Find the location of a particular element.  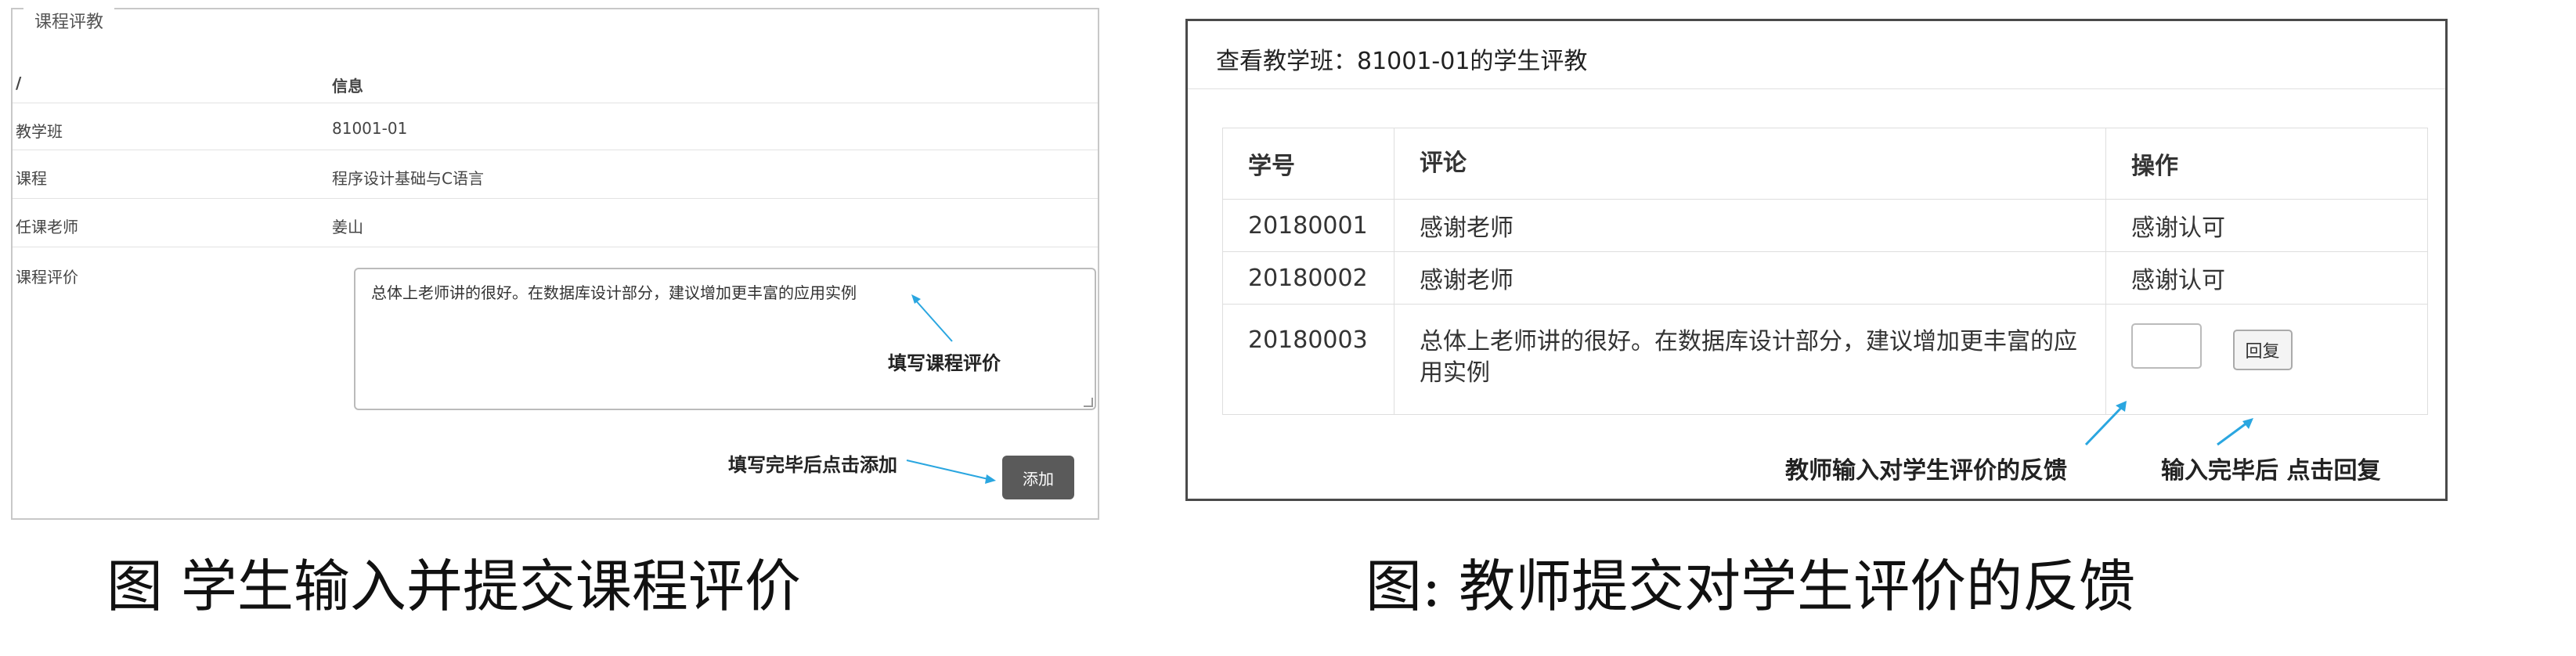

header-col2: 信息 is located at coordinates (347, 86).